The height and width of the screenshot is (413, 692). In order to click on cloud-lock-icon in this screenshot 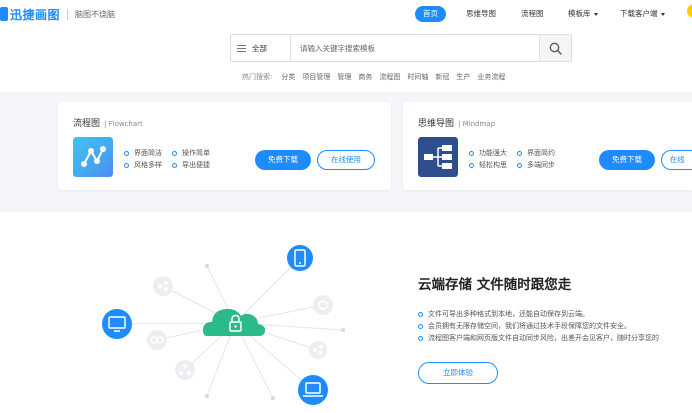, I will do `click(234, 322)`.